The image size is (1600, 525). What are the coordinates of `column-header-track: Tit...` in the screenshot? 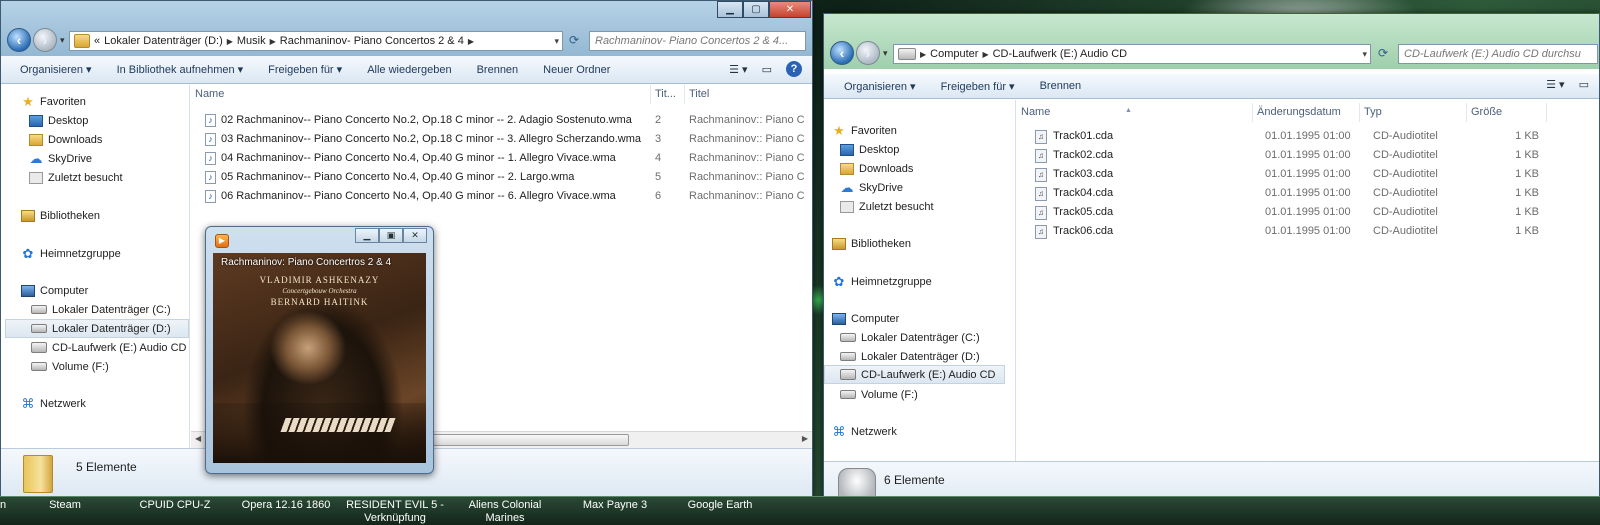 It's located at (668, 94).